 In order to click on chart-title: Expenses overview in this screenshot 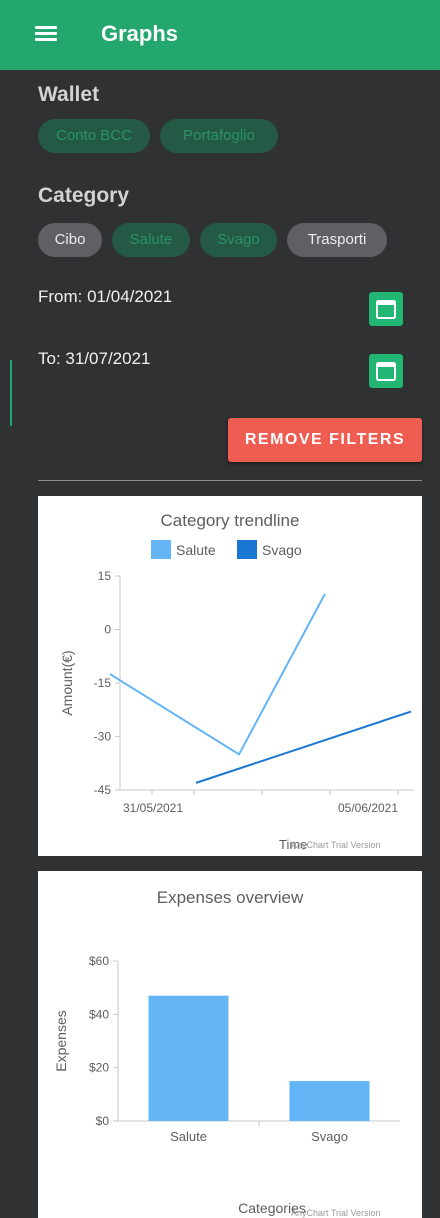, I will do `click(230, 897)`.